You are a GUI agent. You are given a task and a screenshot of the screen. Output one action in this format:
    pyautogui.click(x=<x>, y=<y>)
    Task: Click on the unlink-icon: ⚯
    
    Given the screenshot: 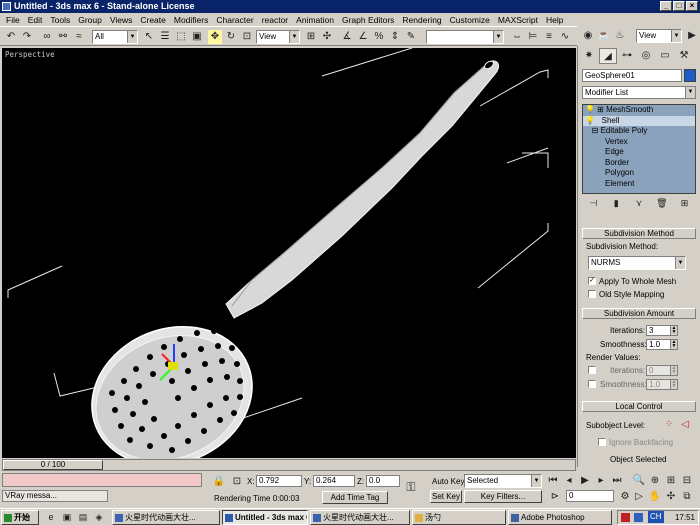 What is the action you would take?
    pyautogui.click(x=63, y=37)
    